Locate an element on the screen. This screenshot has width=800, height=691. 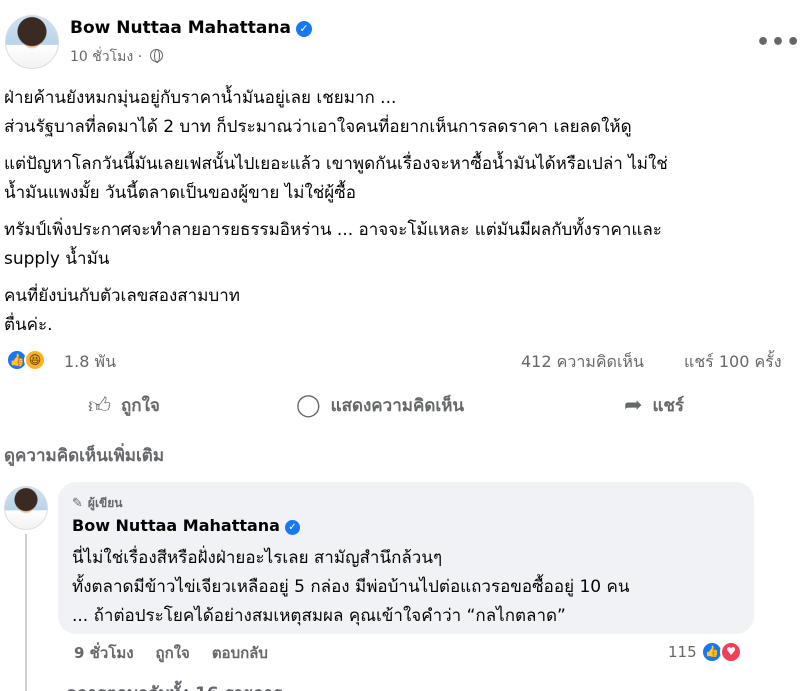
share-arrow-icon: ➦ is located at coordinates (633, 405).